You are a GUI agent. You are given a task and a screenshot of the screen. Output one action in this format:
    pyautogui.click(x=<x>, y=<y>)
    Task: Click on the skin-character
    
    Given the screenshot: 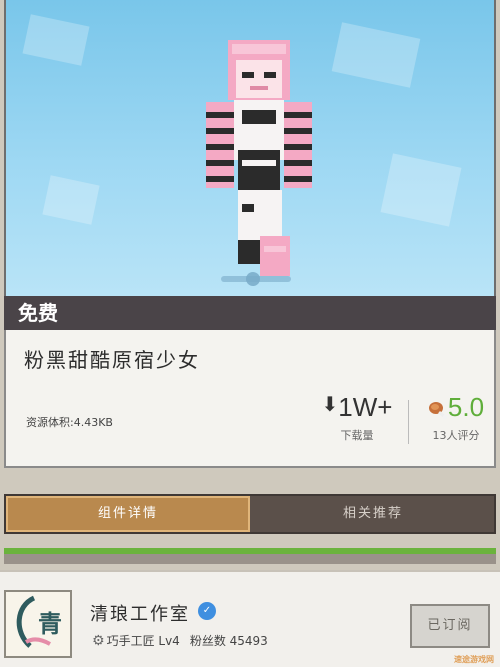 What is the action you would take?
    pyautogui.click(x=259, y=158)
    